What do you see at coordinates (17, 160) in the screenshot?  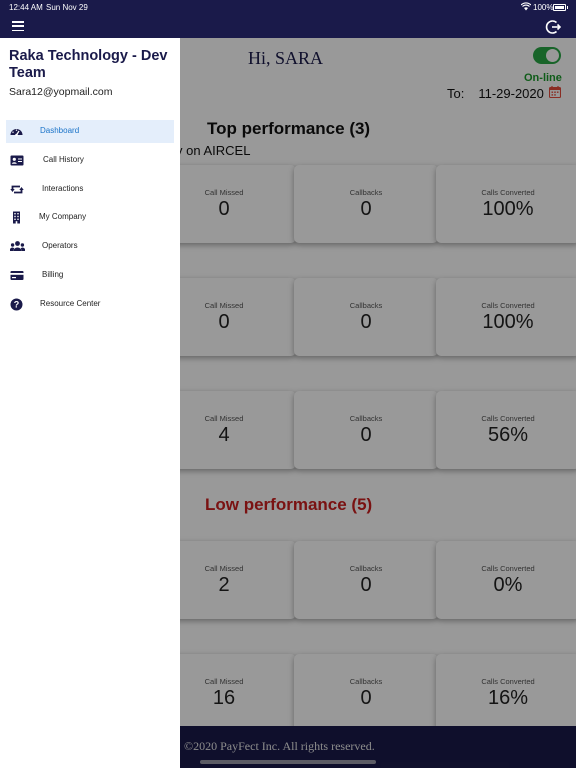 I see `id-card-icon` at bounding box center [17, 160].